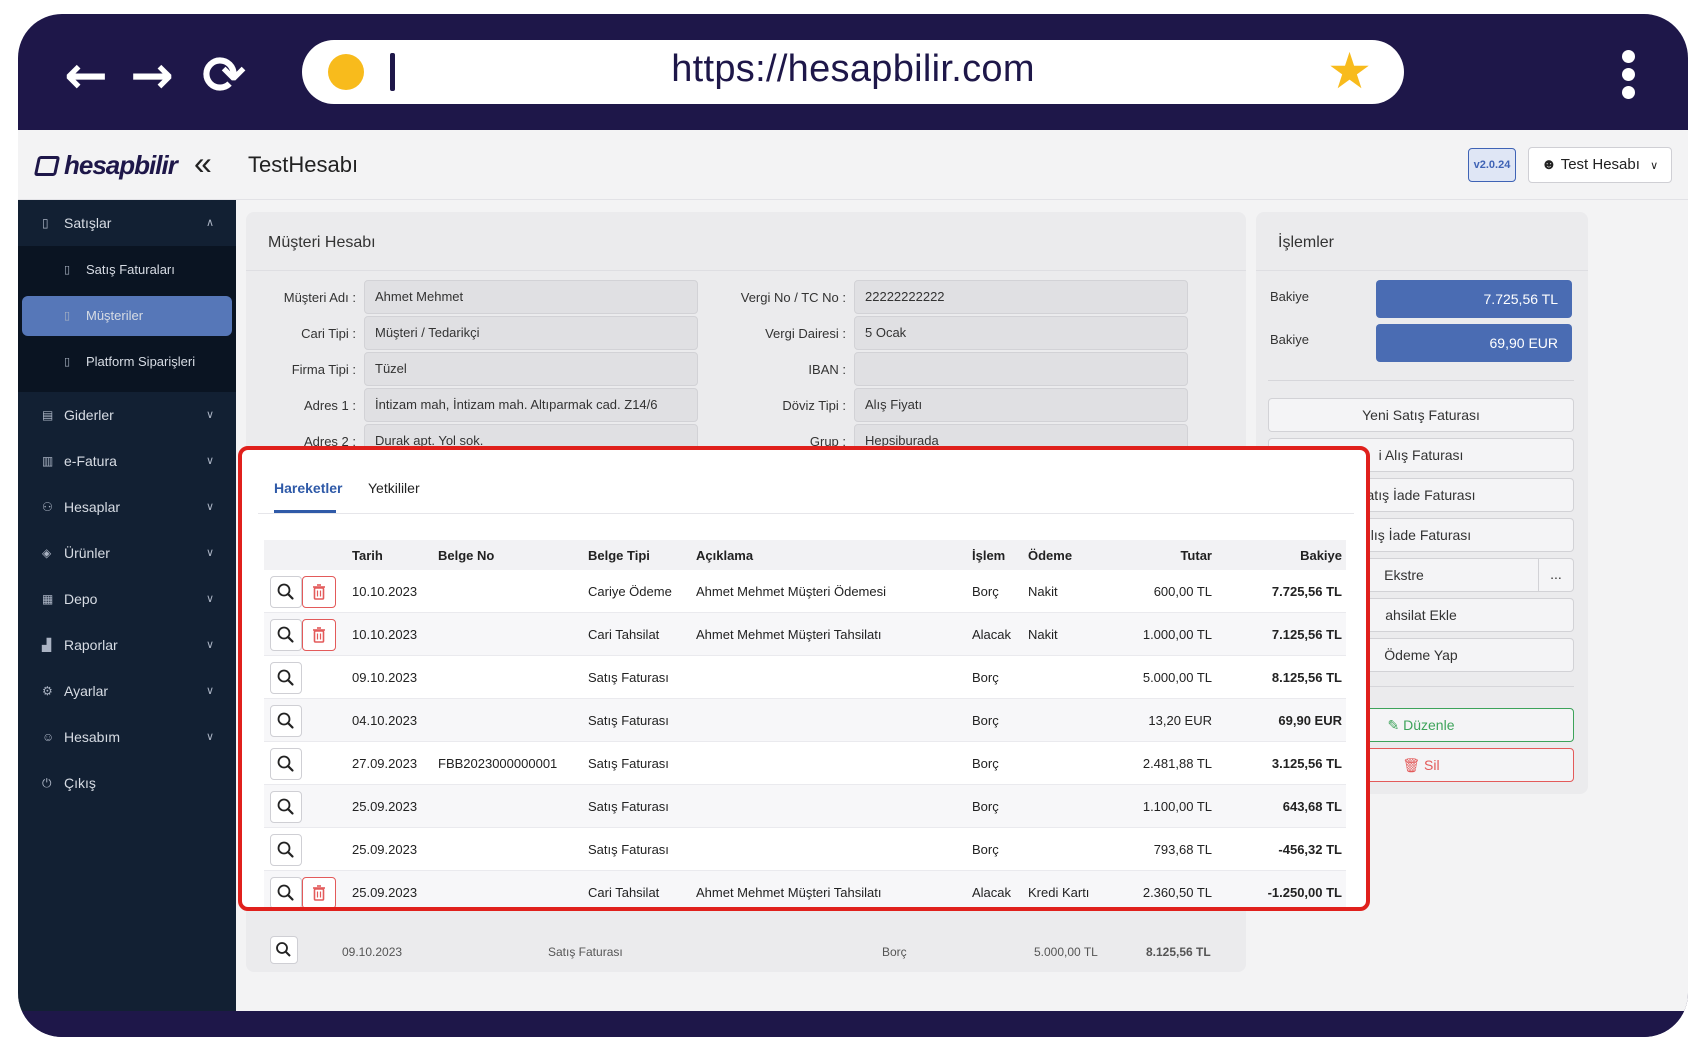  What do you see at coordinates (47, 553) in the screenshot?
I see `box-icon: ◈` at bounding box center [47, 553].